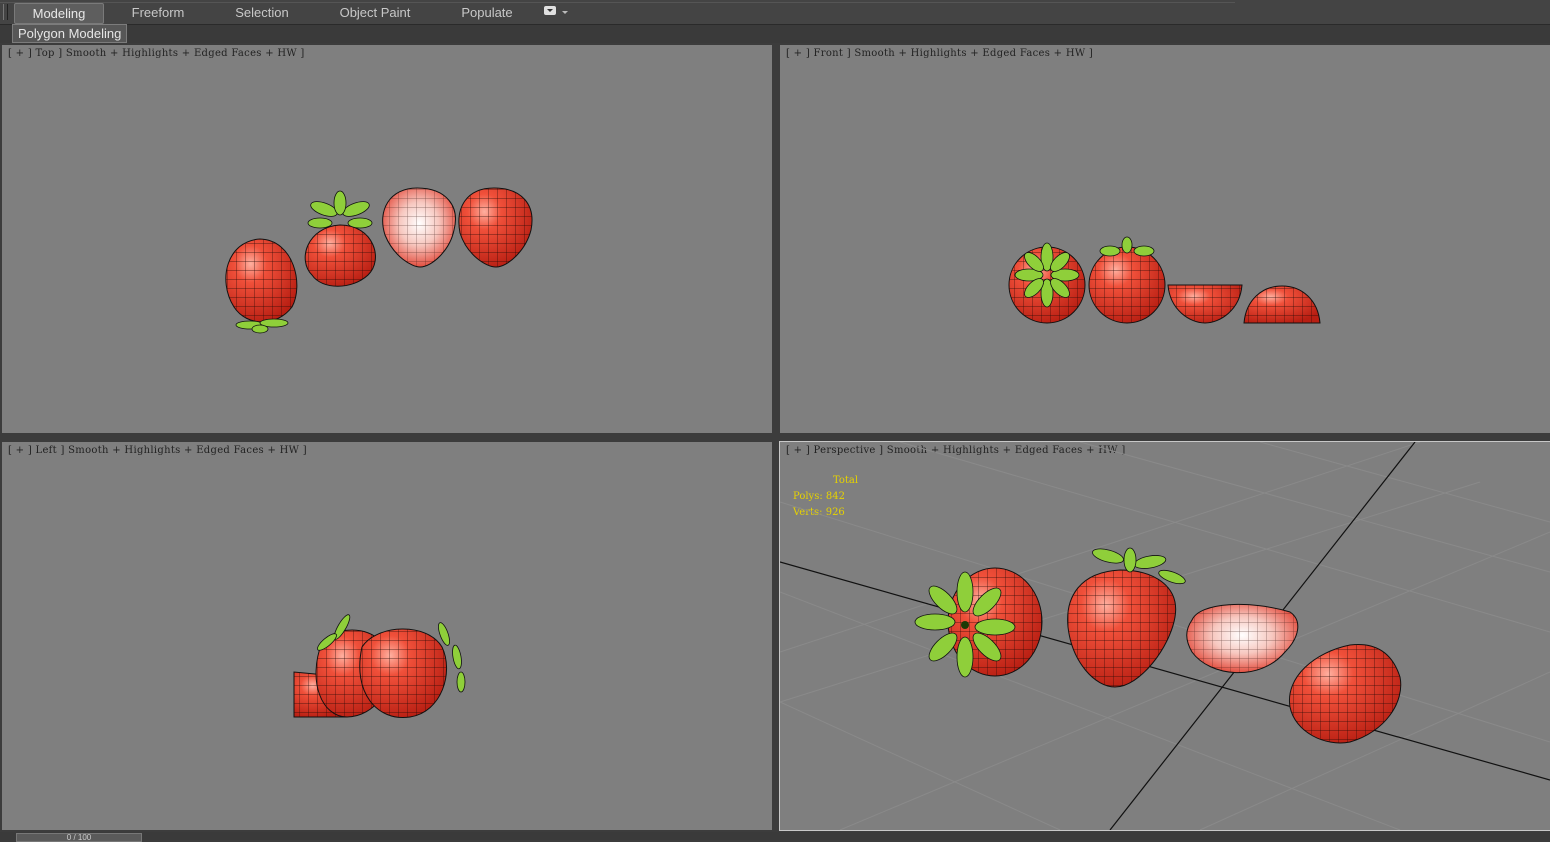  Describe the element at coordinates (775, 34) in the screenshot. I see `ribbon-panel-bar` at that location.